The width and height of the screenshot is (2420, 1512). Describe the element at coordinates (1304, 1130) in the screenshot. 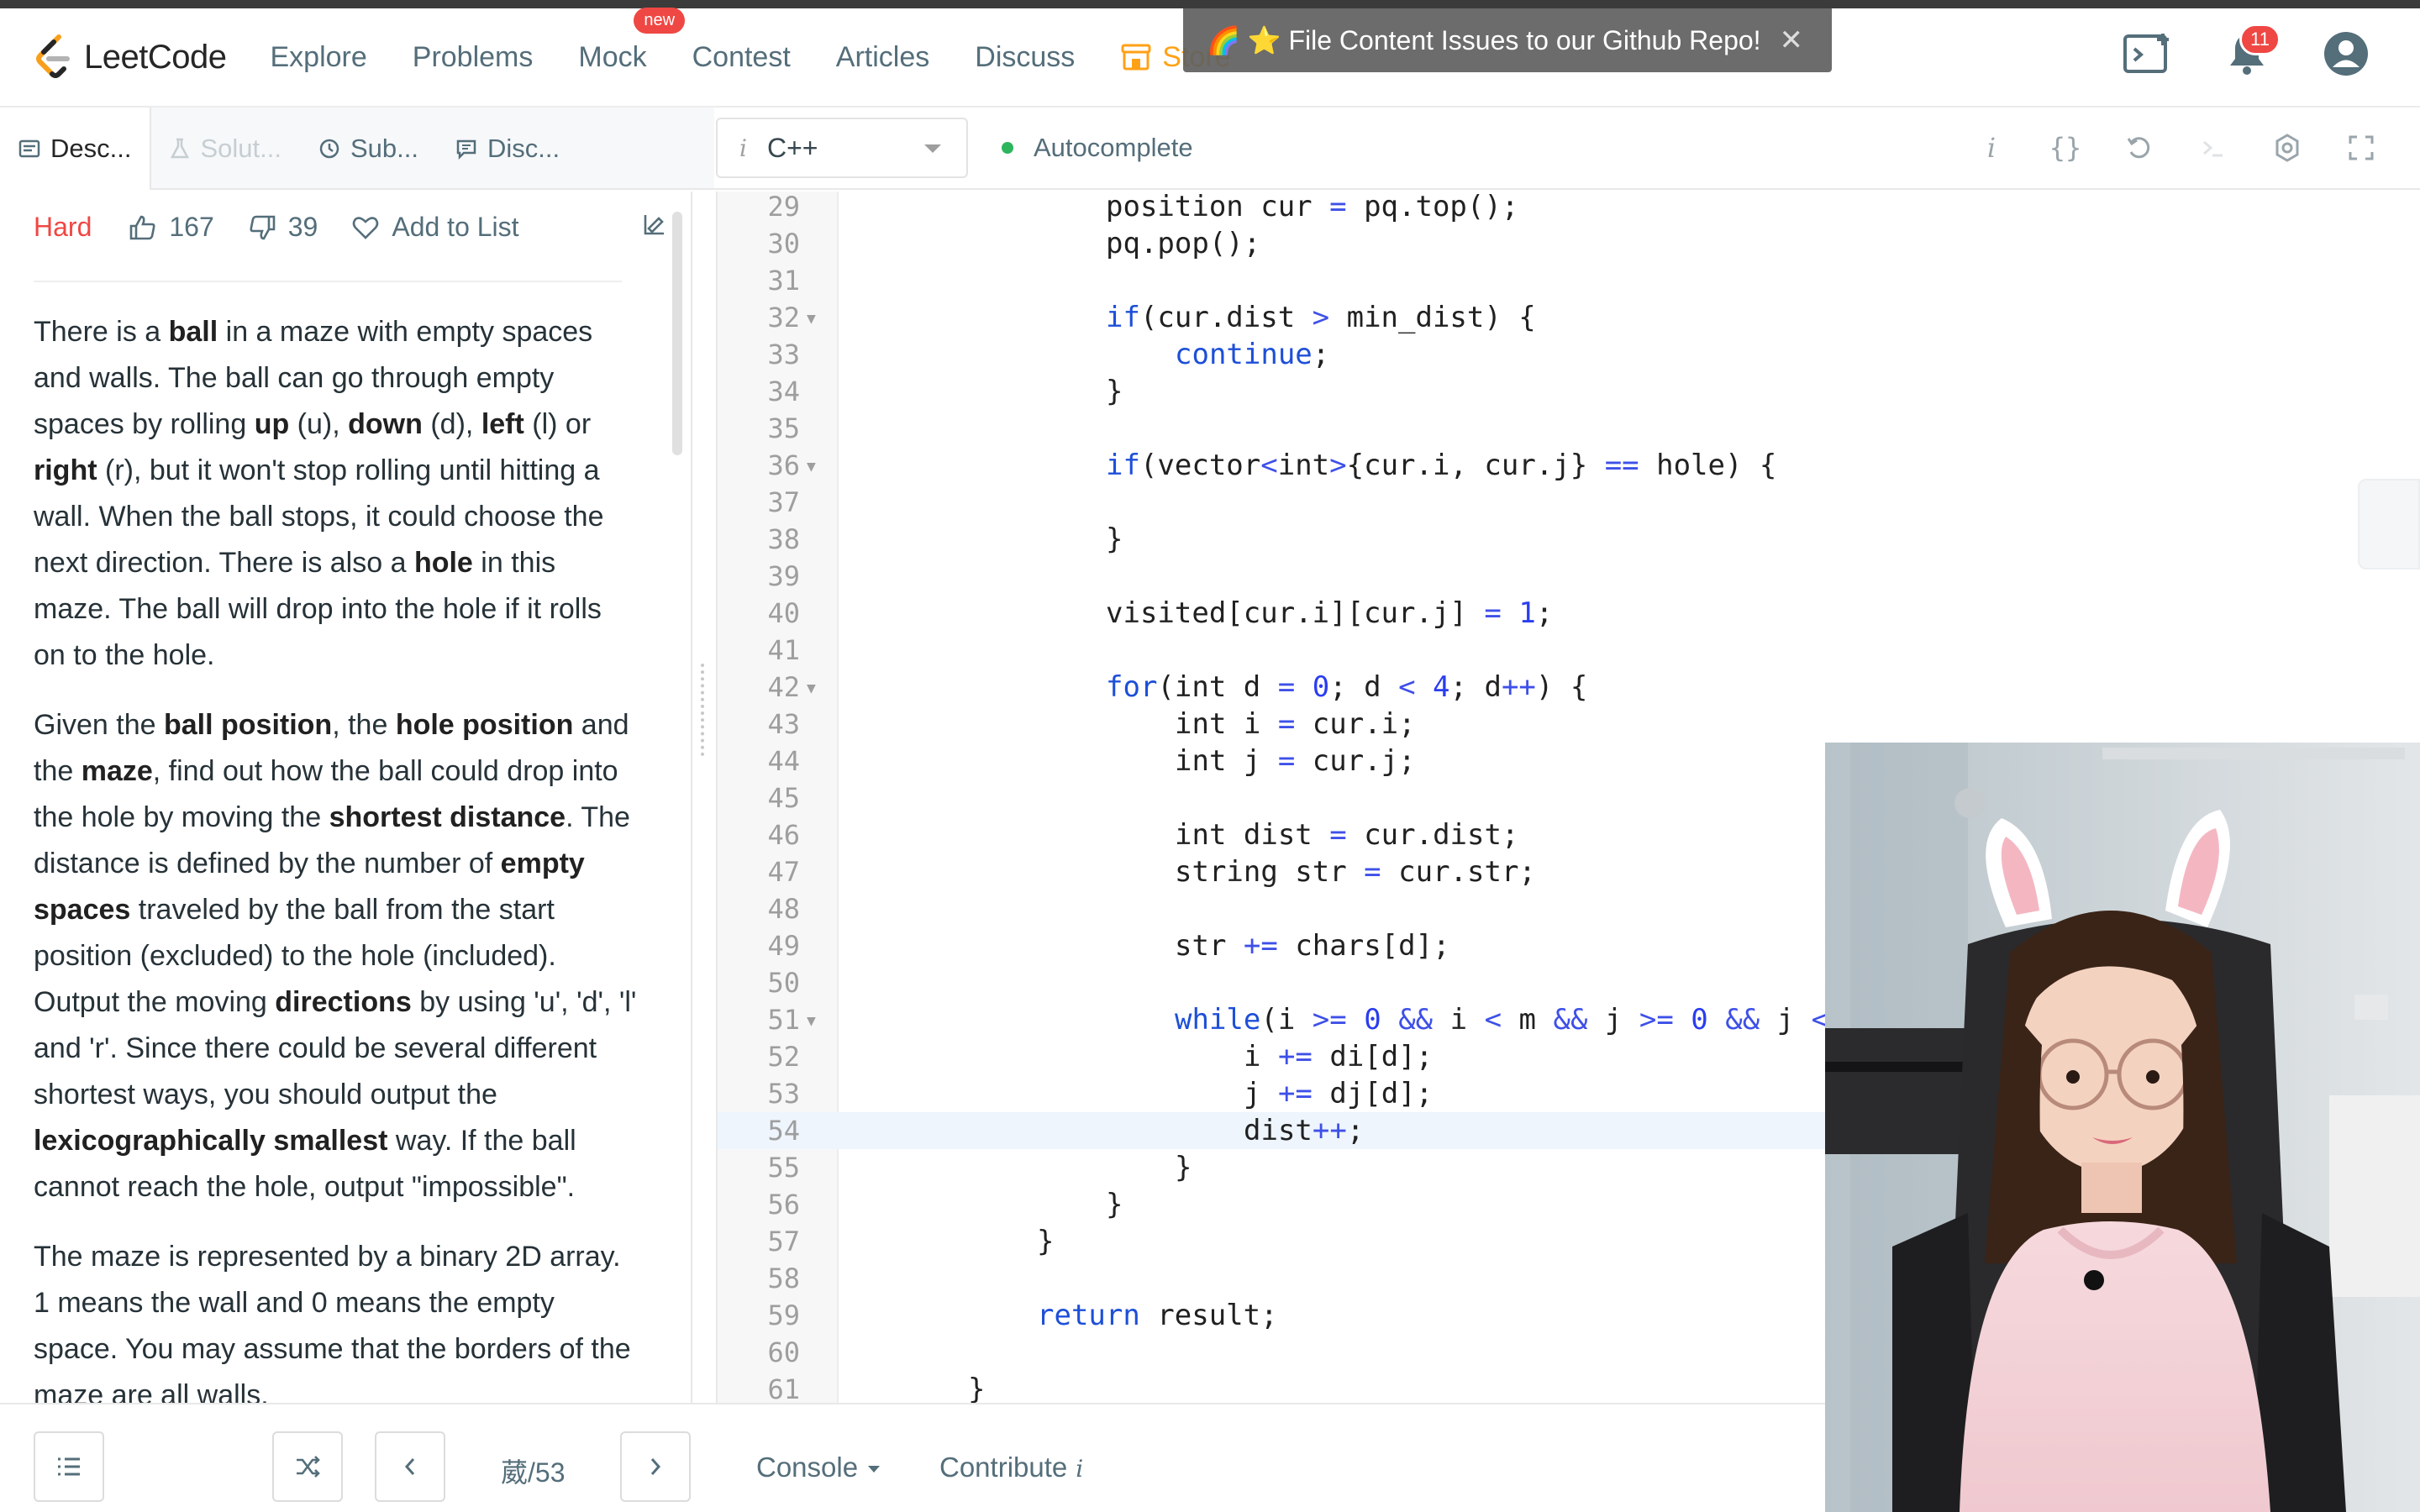

I see `code-text: dist++;` at that location.